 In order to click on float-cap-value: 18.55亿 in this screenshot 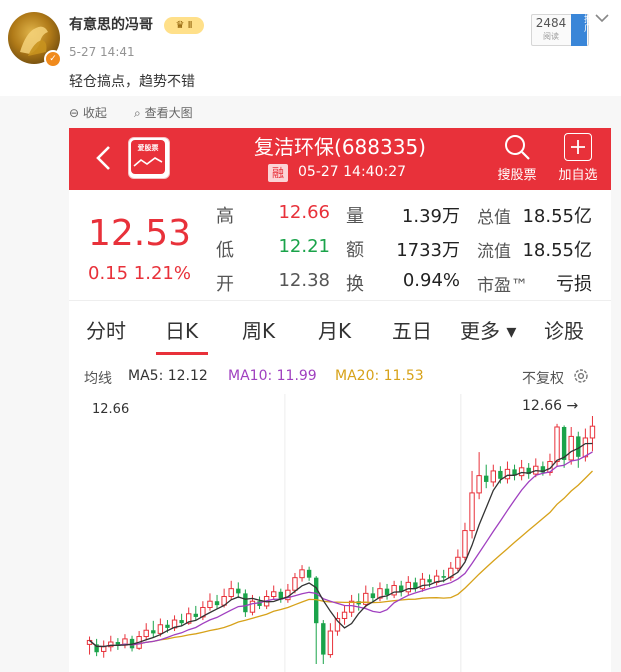, I will do `click(557, 250)`.